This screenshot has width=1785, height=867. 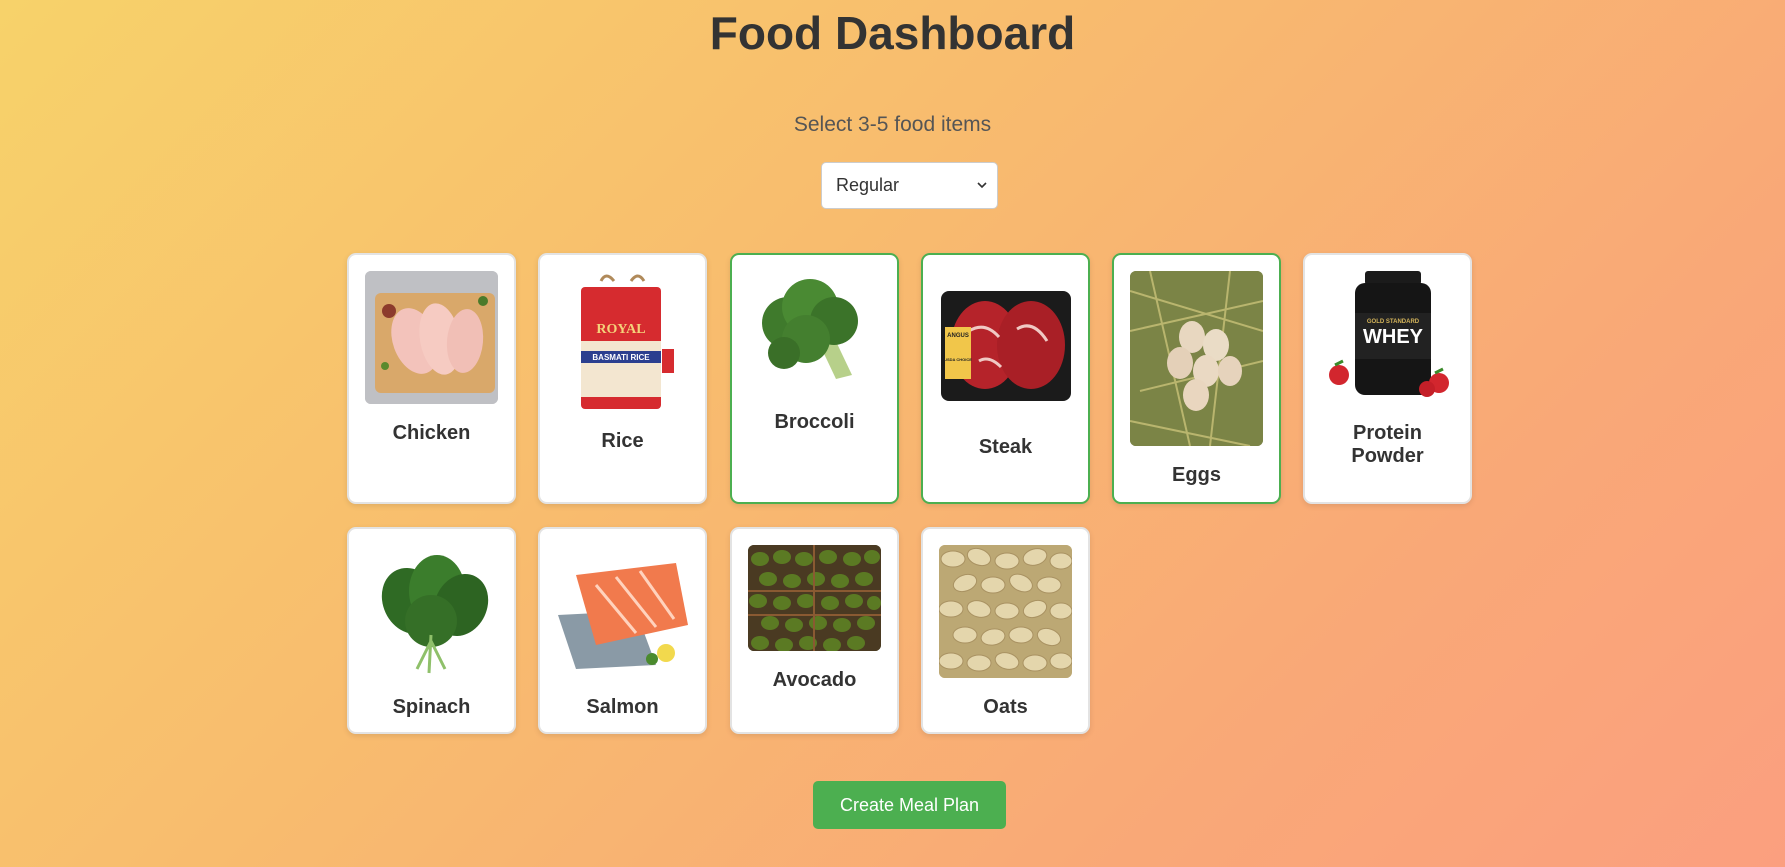 What do you see at coordinates (1387, 456) in the screenshot?
I see `food-label-line: Powder` at bounding box center [1387, 456].